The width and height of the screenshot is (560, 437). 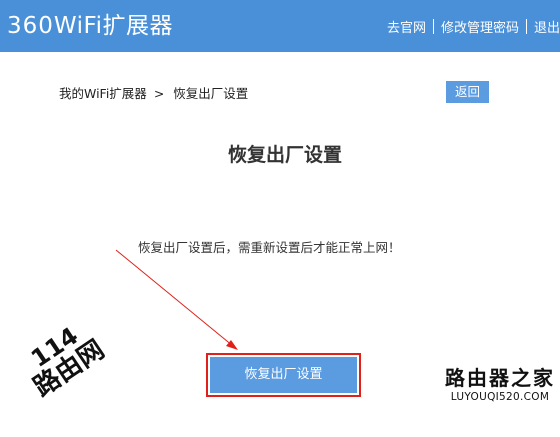 I want to click on watermark-right-title: 路由器之家, so click(x=500, y=378).